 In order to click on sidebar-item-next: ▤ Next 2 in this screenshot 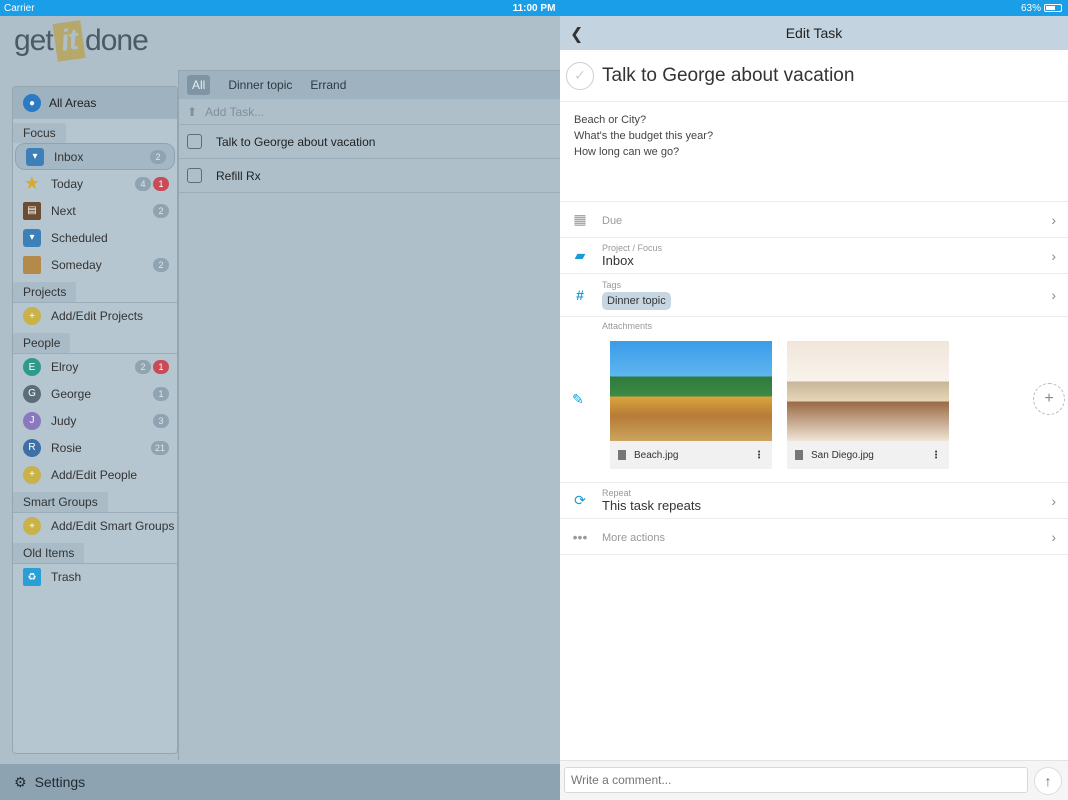, I will do `click(95, 210)`.